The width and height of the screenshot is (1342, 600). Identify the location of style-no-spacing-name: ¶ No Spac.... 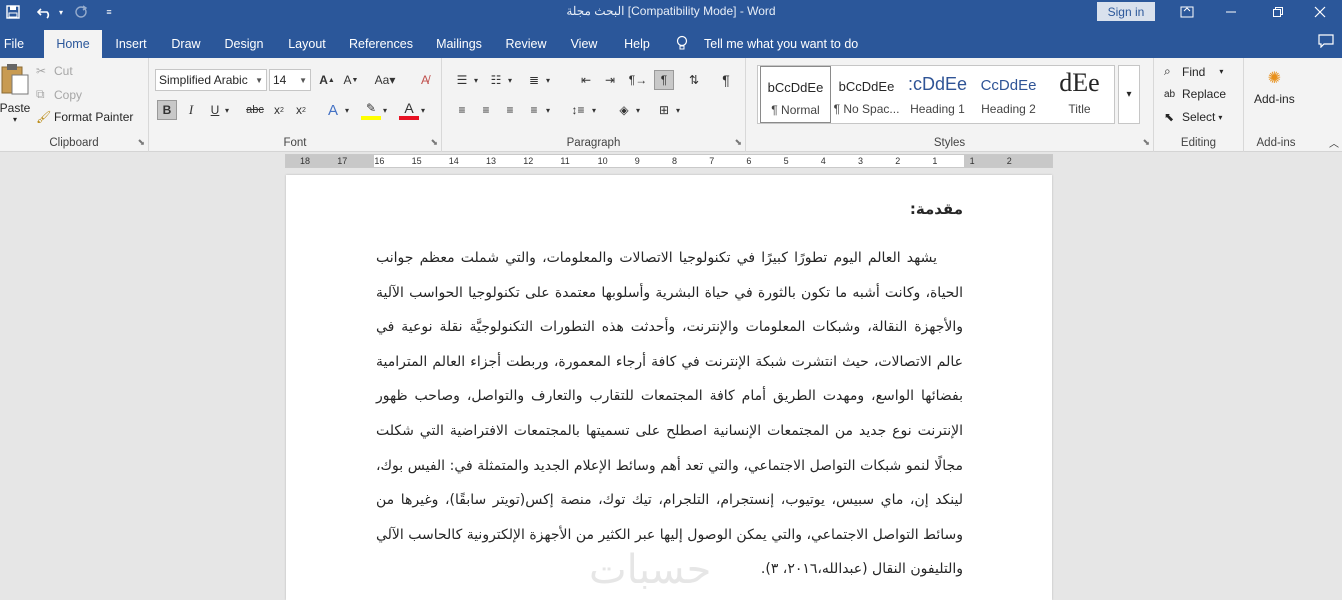
(866, 109).